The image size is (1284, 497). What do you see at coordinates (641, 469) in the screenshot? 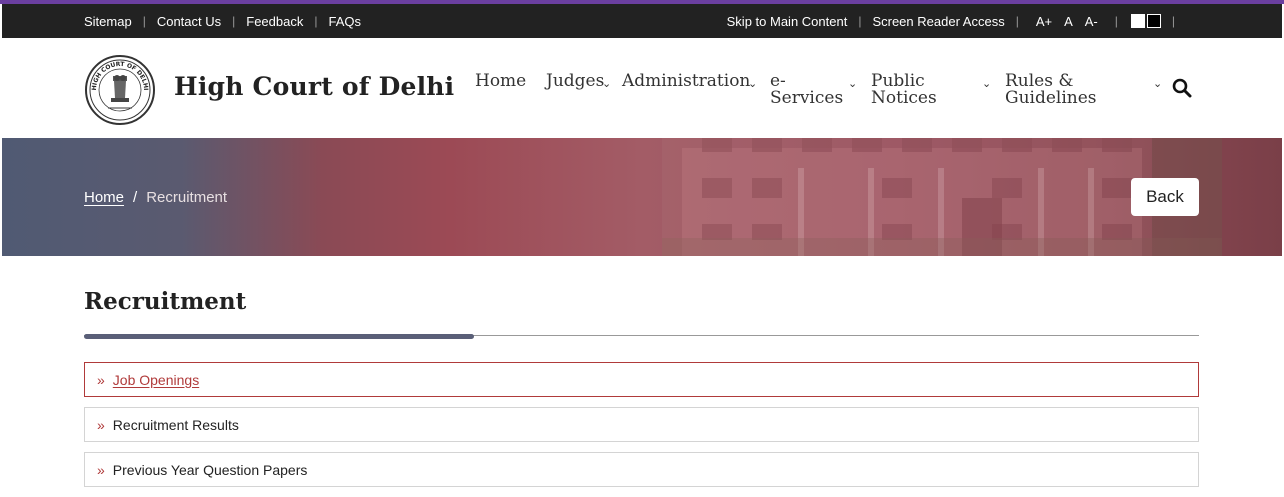
I see `list-item-question-papers: » Previous Year Question Papers` at bounding box center [641, 469].